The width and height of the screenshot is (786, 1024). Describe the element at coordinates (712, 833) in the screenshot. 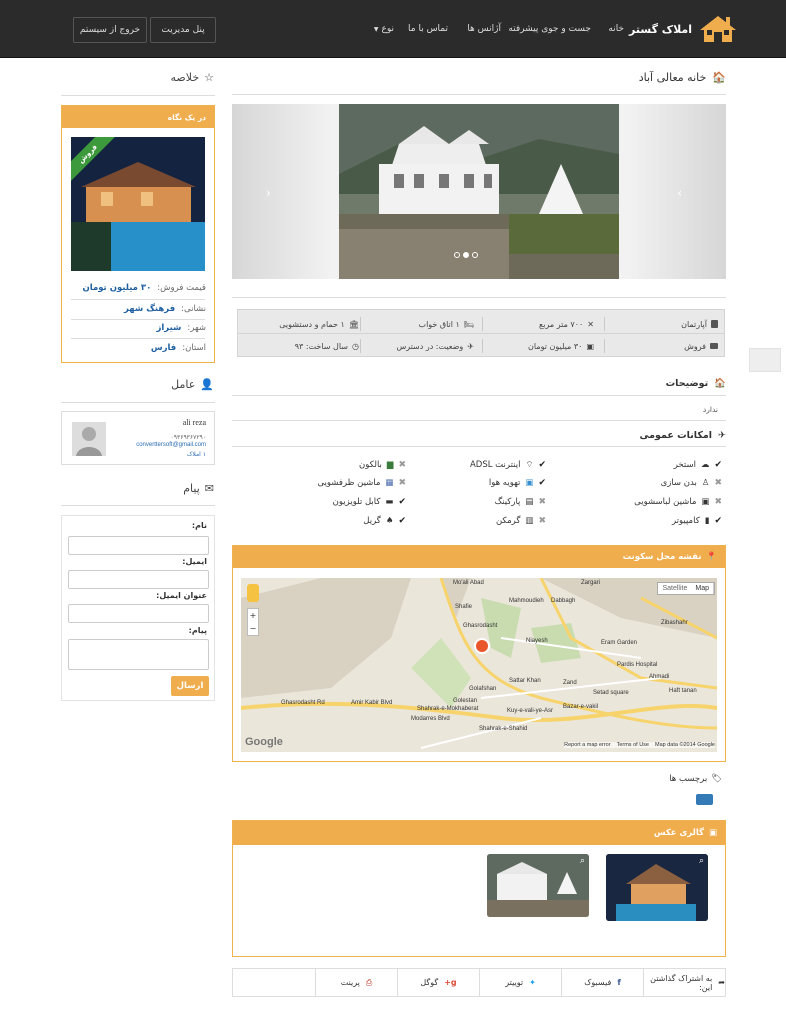

I see `image-icon: ▣` at that location.